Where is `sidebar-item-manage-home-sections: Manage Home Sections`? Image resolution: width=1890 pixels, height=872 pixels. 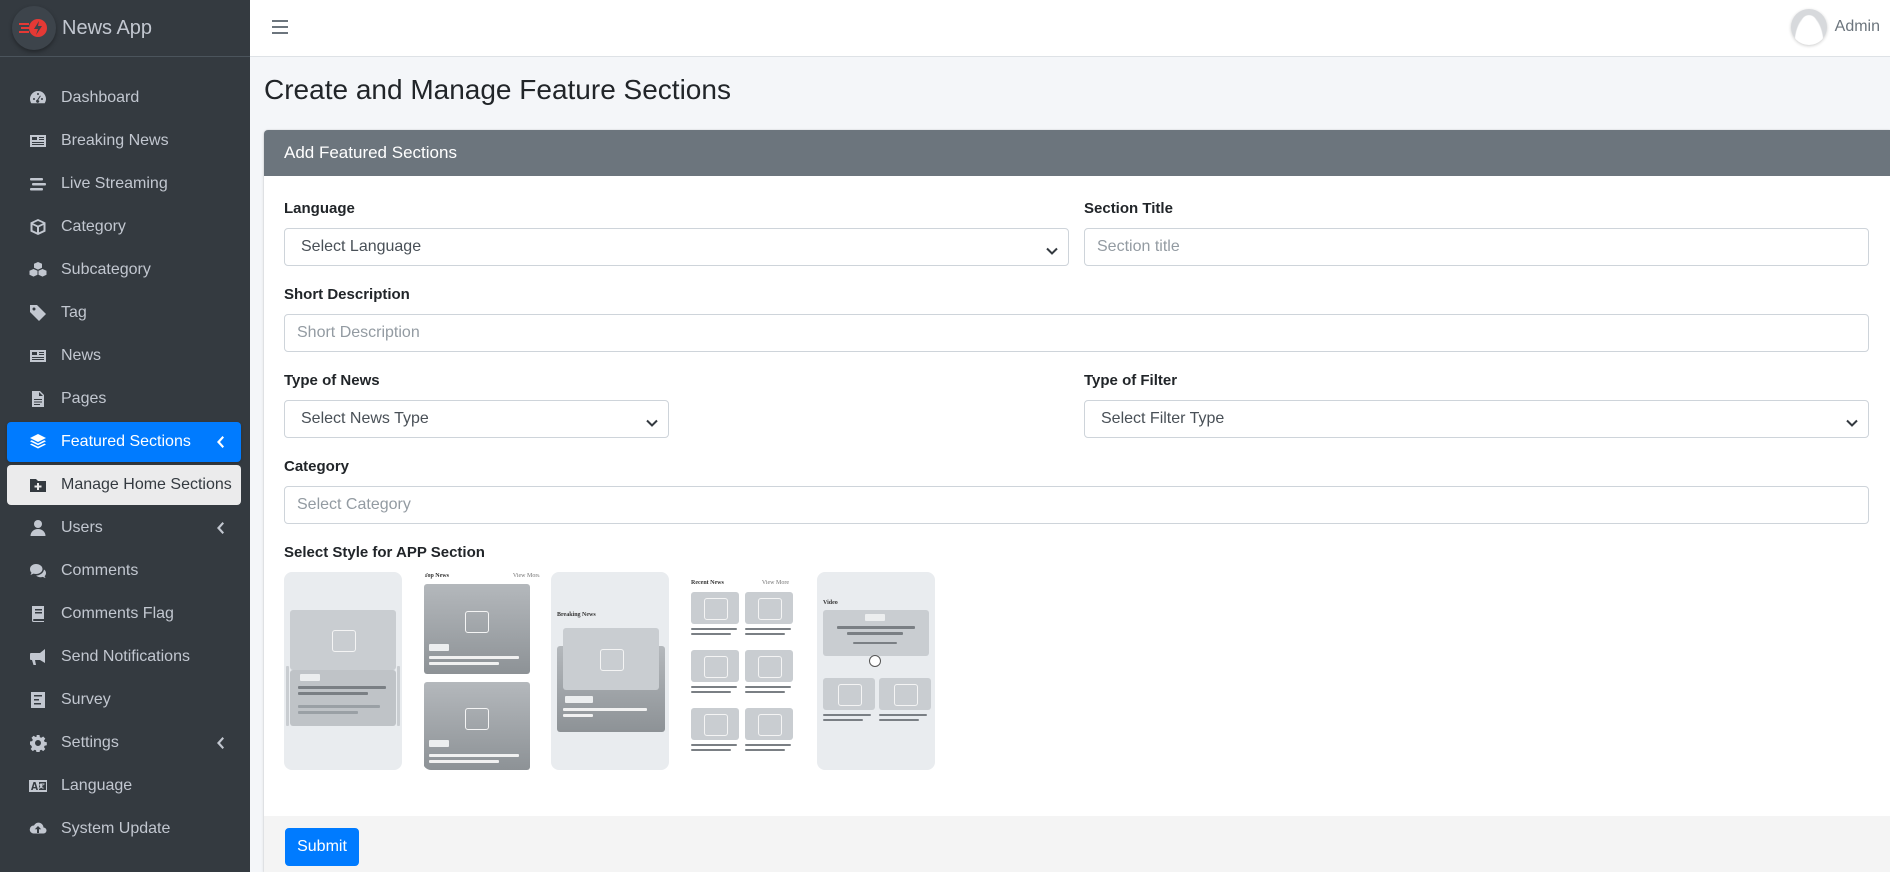 sidebar-item-manage-home-sections: Manage Home Sections is located at coordinates (124, 485).